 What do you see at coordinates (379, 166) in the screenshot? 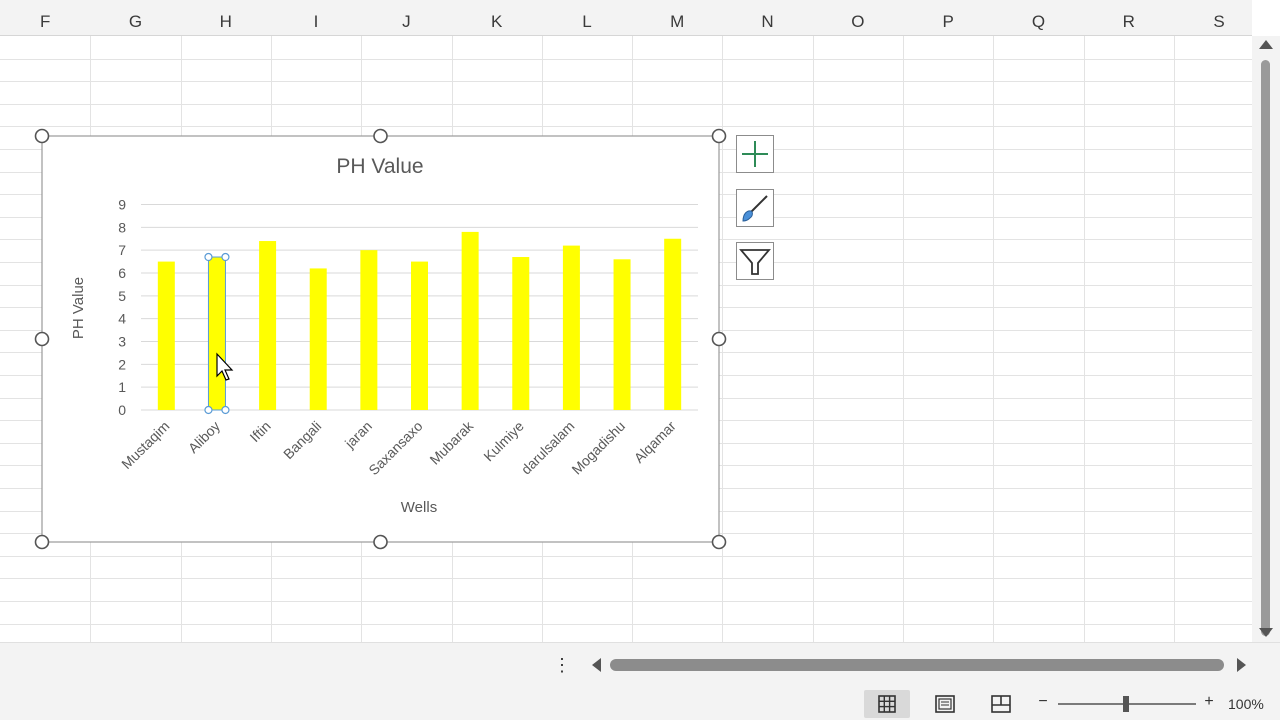
I see `chart-title: PH Value` at bounding box center [379, 166].